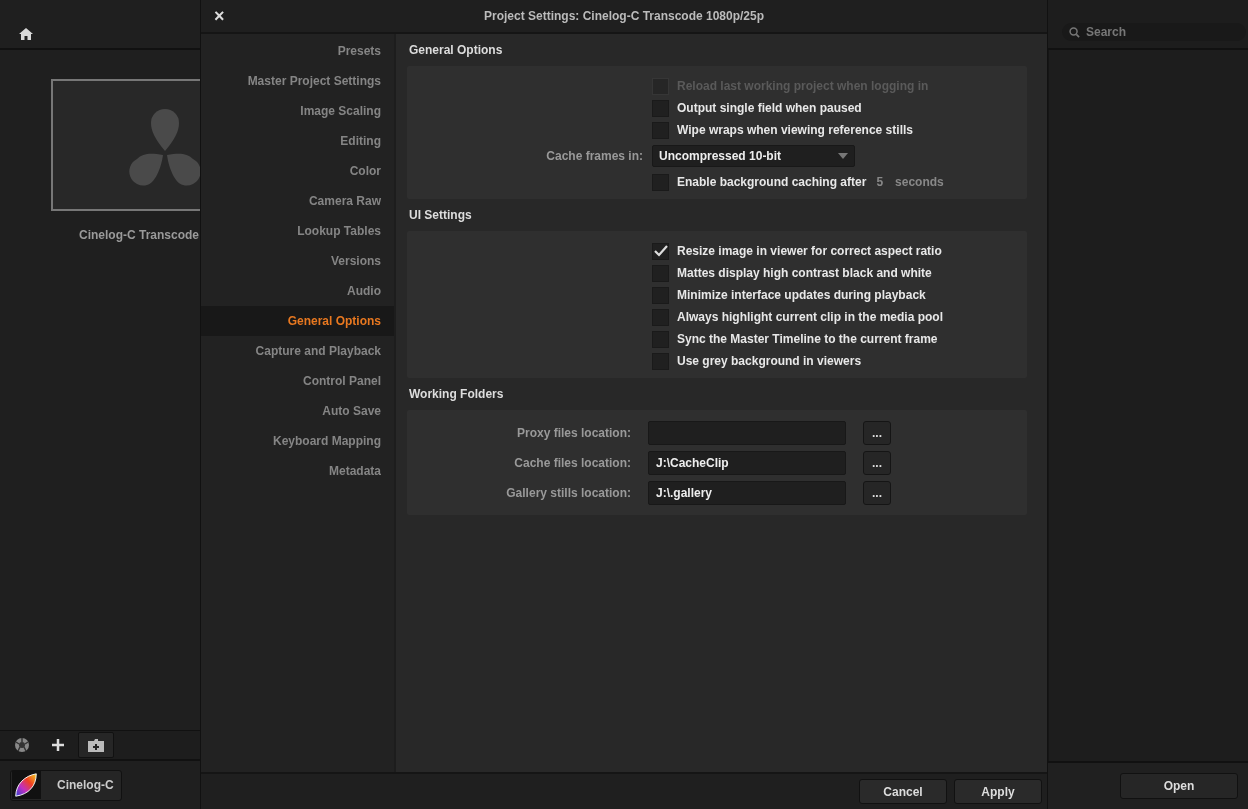 The width and height of the screenshot is (1248, 809). What do you see at coordinates (297, 261) in the screenshot?
I see `sidebar-item: Versions` at bounding box center [297, 261].